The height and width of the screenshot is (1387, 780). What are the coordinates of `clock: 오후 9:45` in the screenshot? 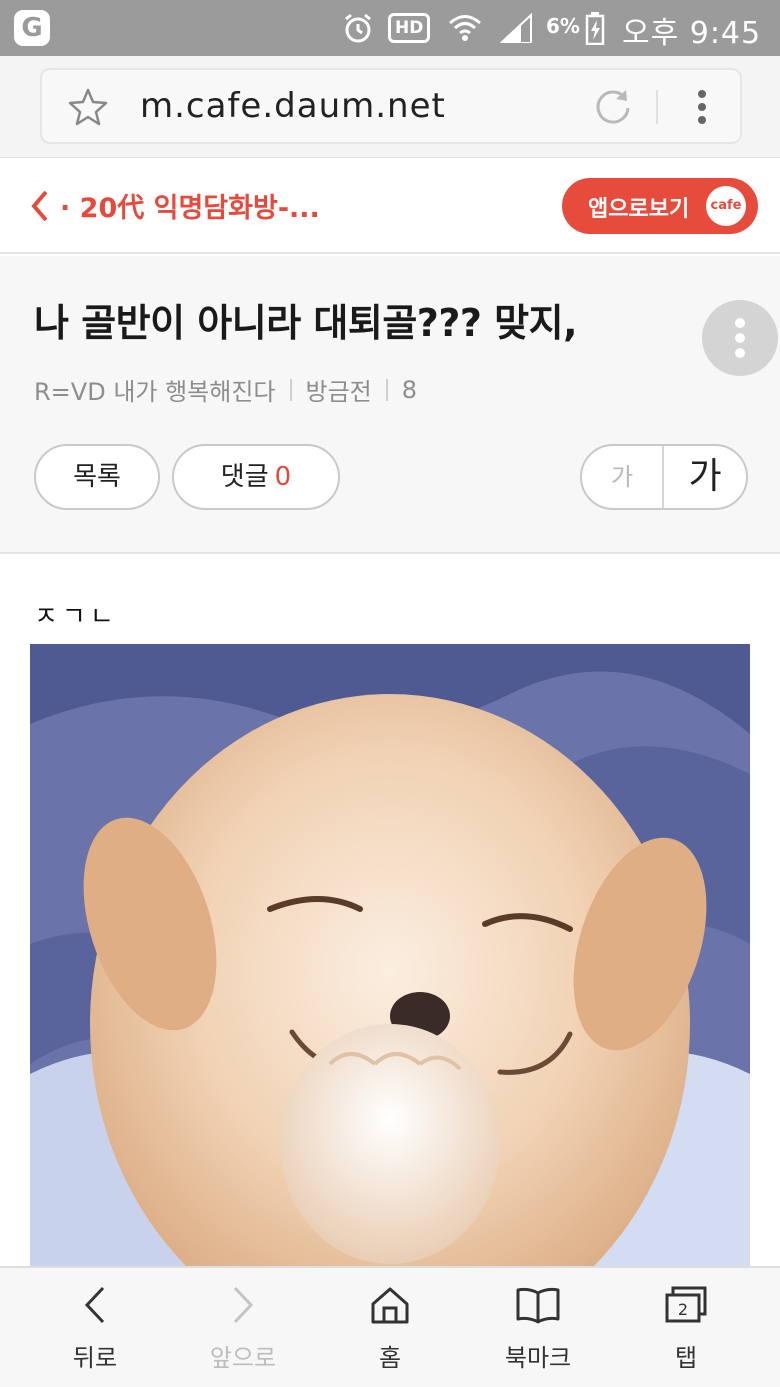 It's located at (692, 33).